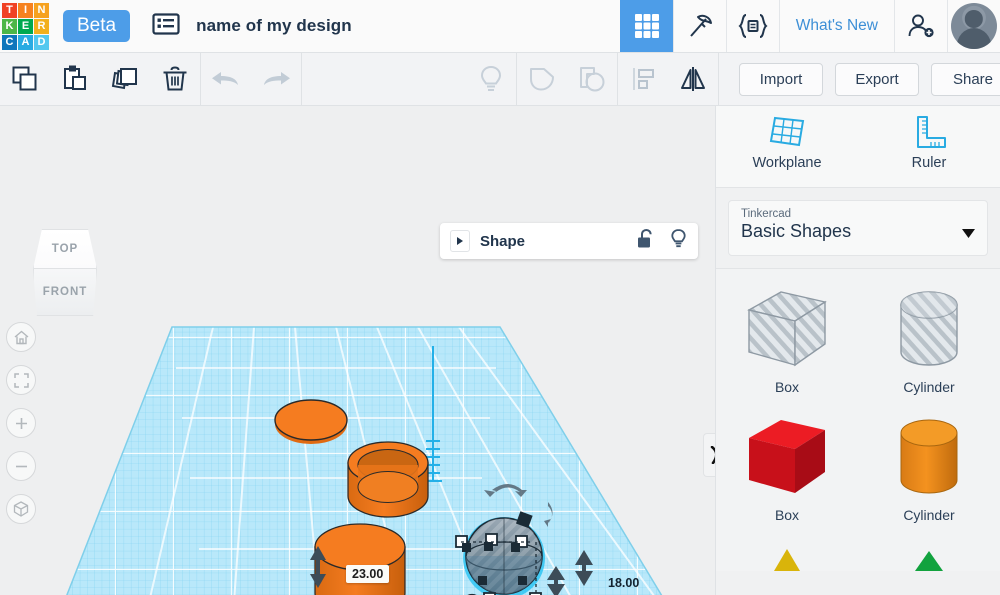 The width and height of the screenshot is (1000, 595). I want to click on whats-new-button: What's New, so click(836, 26).